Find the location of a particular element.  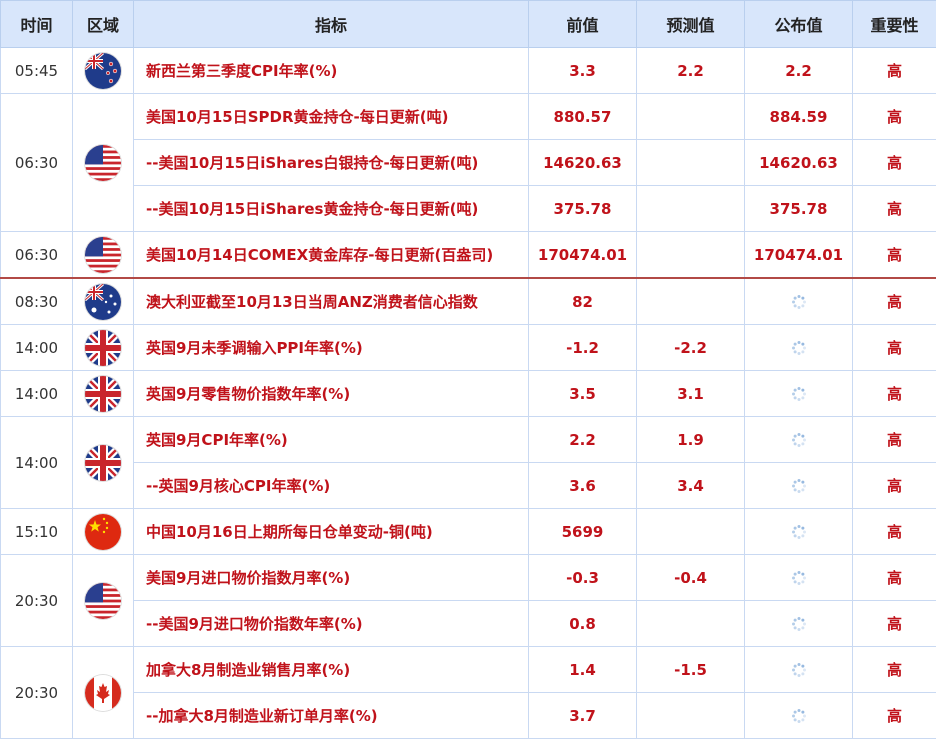

indicator-cell: 新西兰第三季度CPI年率(%) is located at coordinates (331, 70).